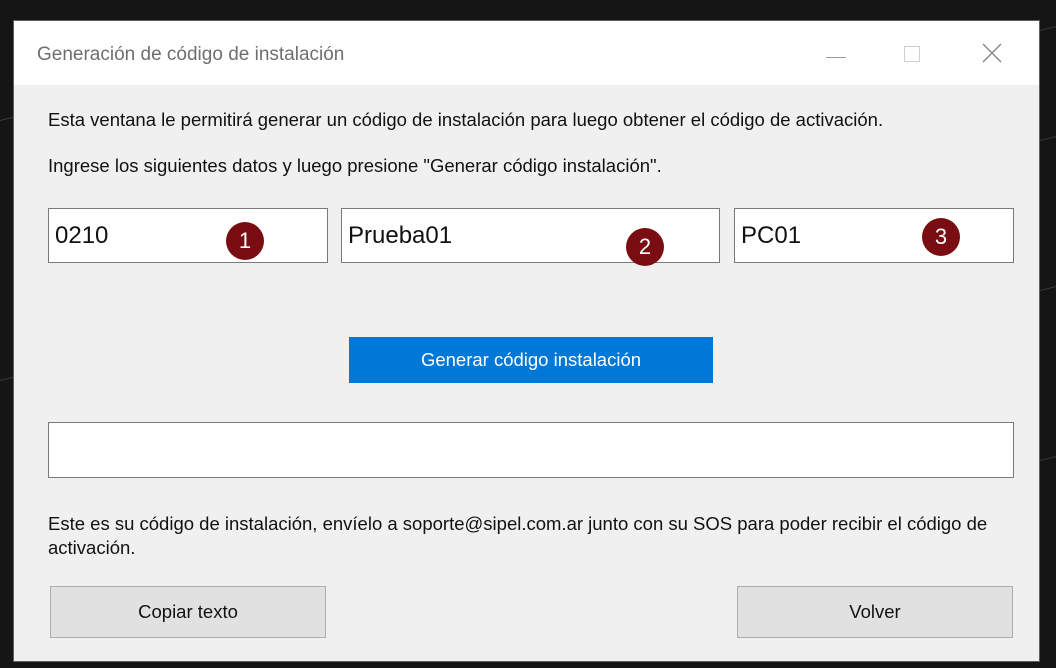 The width and height of the screenshot is (1056, 668). I want to click on maximize-button, so click(912, 53).